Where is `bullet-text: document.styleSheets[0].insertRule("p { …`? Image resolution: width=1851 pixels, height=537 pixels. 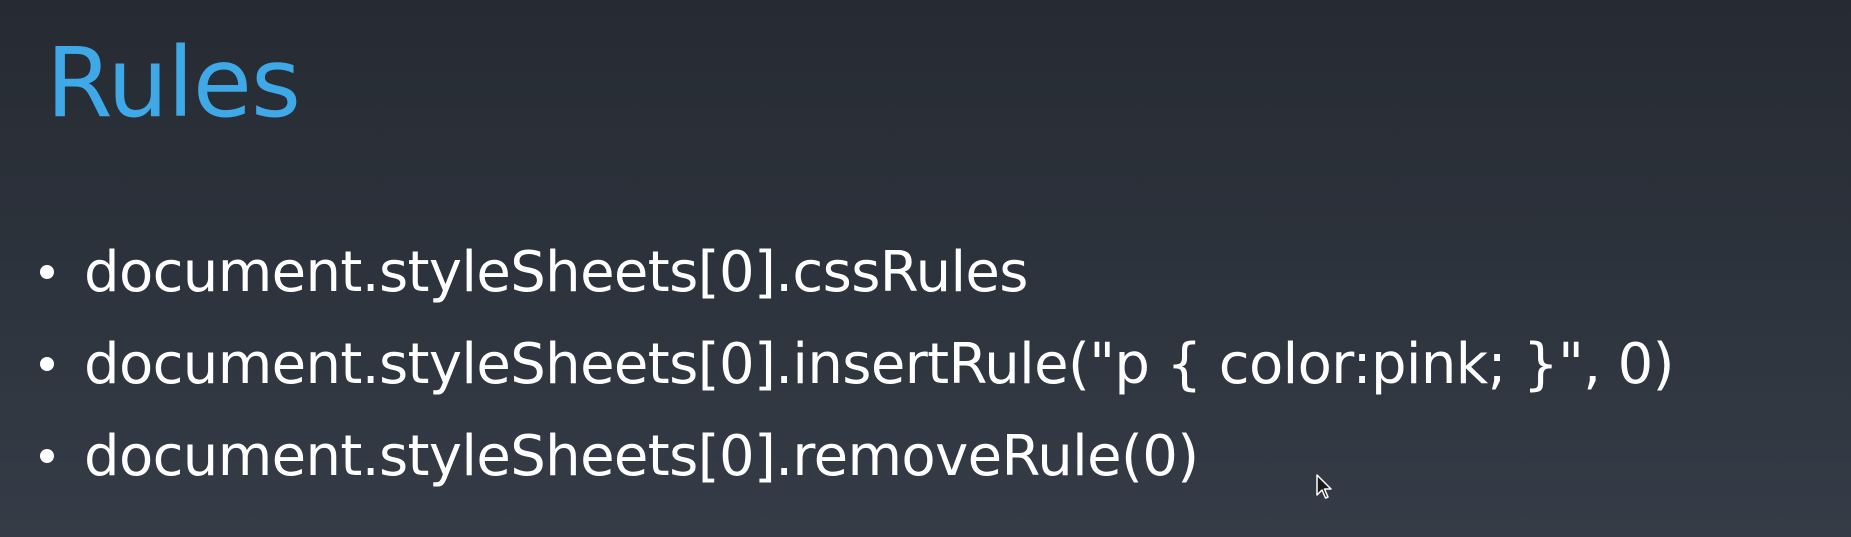
bullet-text: document.styleSheets[0].insertRule("p { … is located at coordinates (879, 364).